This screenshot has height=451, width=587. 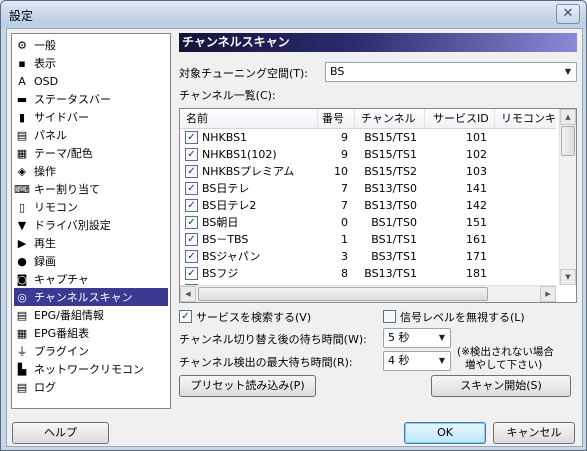 What do you see at coordinates (344, 273) in the screenshot?
I see `cell-number: 8` at bounding box center [344, 273].